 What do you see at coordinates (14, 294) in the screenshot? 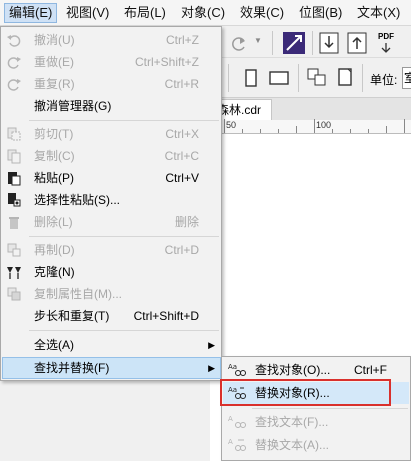
I see `copy-properties-icon` at bounding box center [14, 294].